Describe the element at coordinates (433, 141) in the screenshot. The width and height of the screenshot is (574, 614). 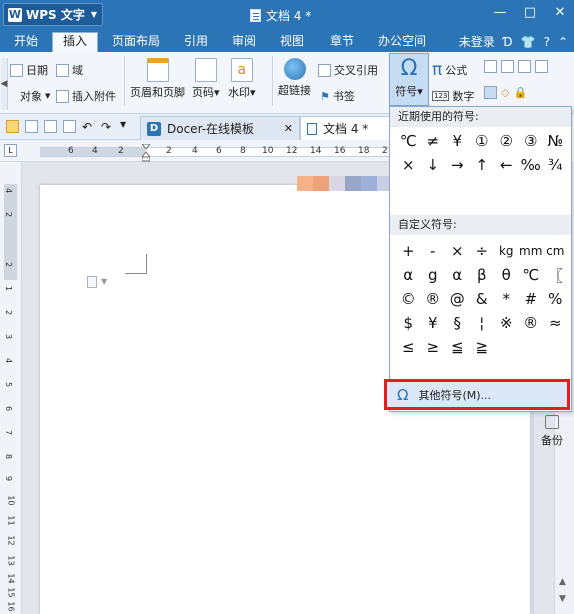
I see `recent-symbol: ≠` at that location.